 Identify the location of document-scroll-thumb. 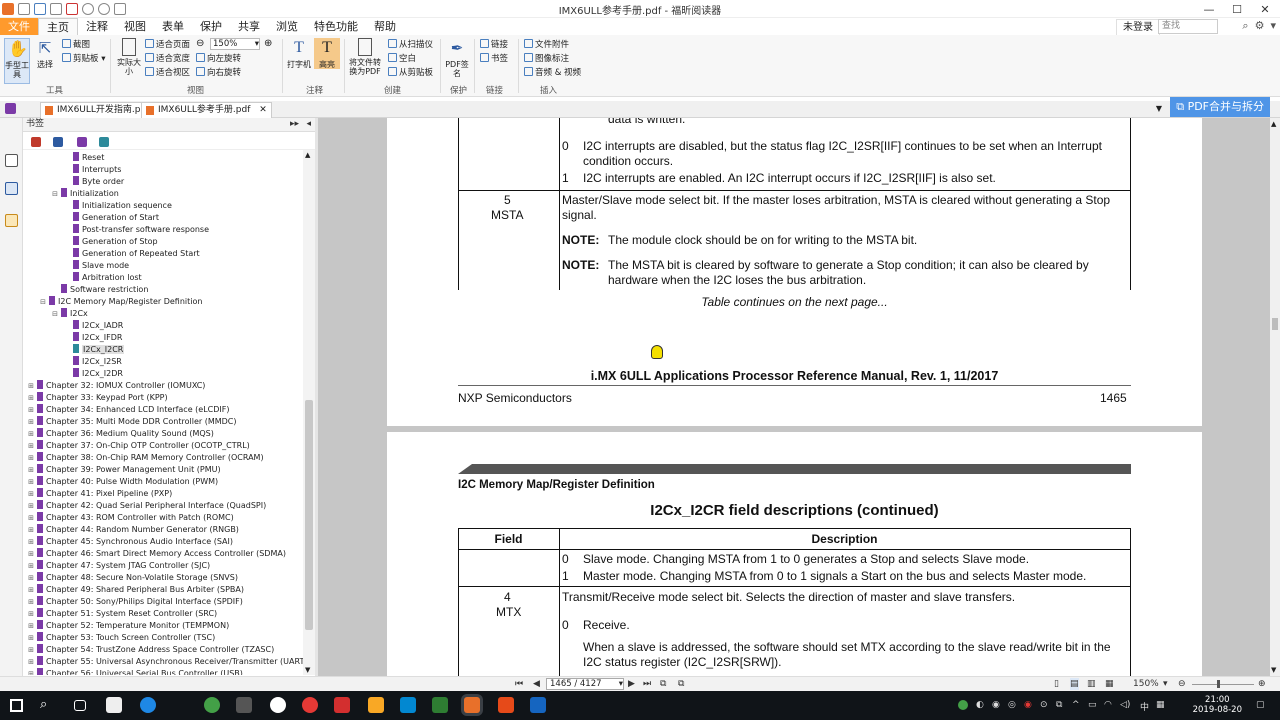
(1275, 324).